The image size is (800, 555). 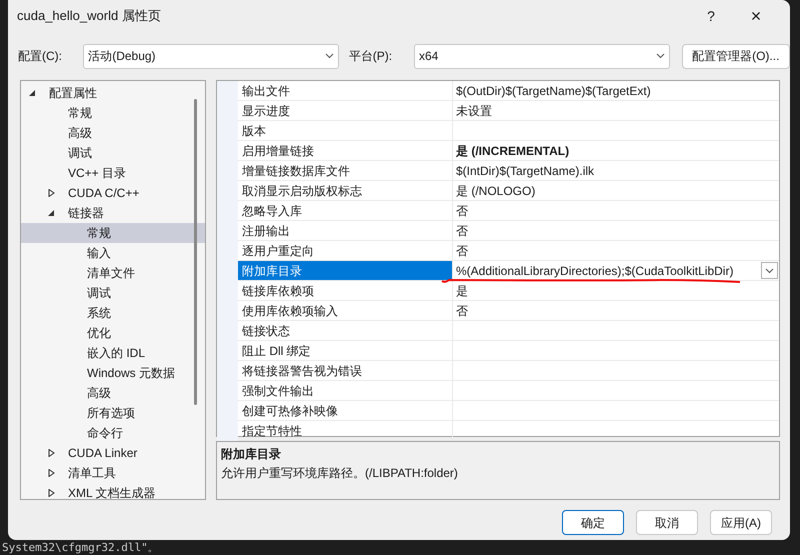 I want to click on description-text: 允许用户重写环境库路径。(/LIBPATH:folder), so click(x=340, y=473).